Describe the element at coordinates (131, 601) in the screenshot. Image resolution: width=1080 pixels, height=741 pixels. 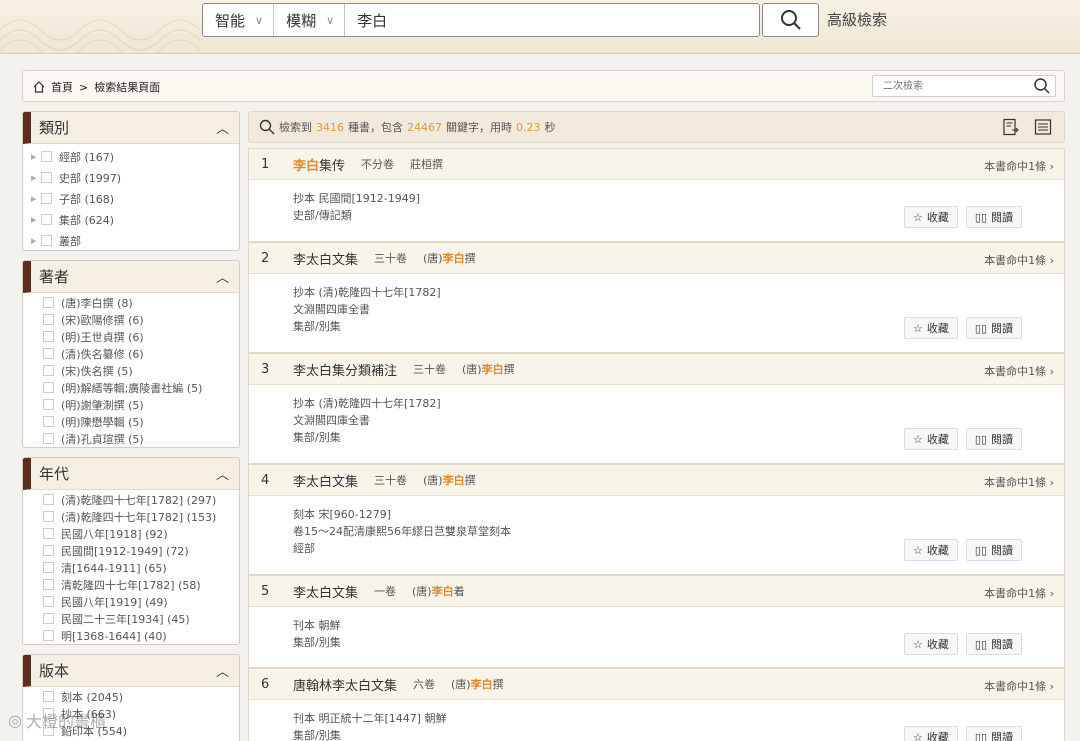
I see `facet-item: 民國八年[1919] (49)` at that location.